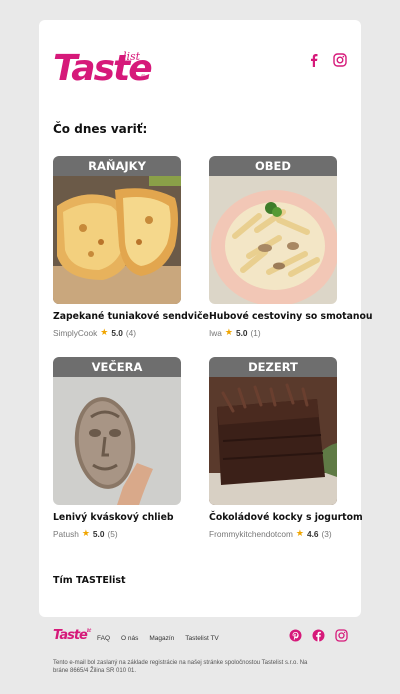 The image size is (400, 694). I want to click on section-heading: Čo dnes variť:, so click(100, 129).